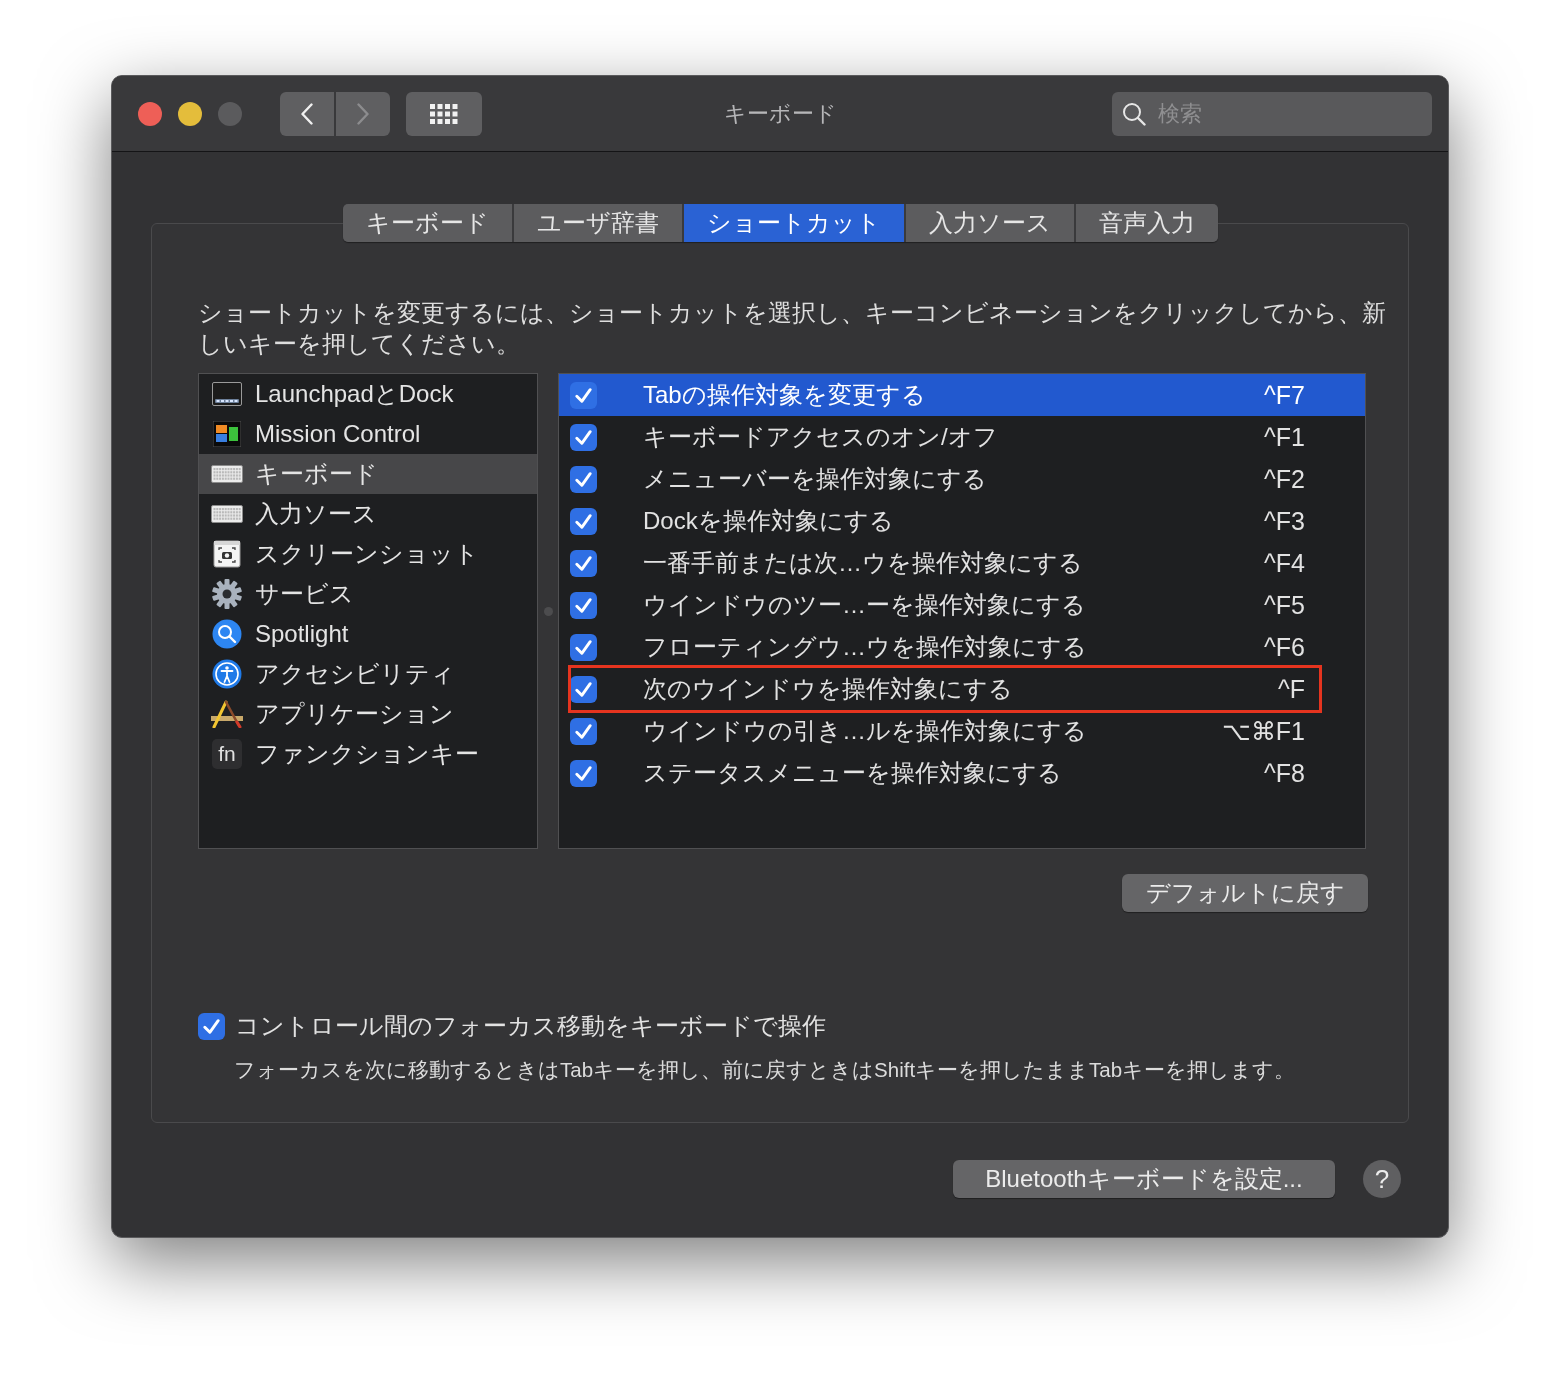 The image size is (1560, 1386). Describe the element at coordinates (190, 113) in the screenshot. I see `minimize-button` at that location.